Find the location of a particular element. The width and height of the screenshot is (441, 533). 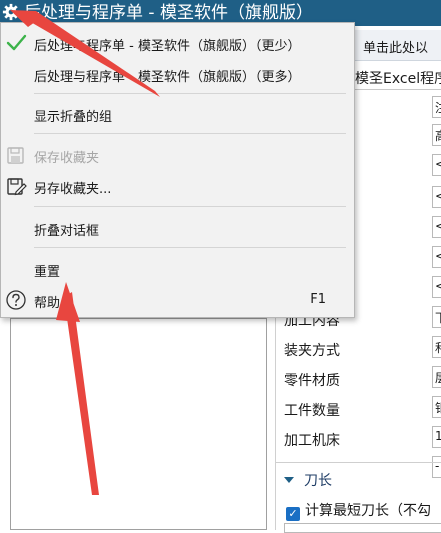

field-input: 1 is located at coordinates (436, 437).